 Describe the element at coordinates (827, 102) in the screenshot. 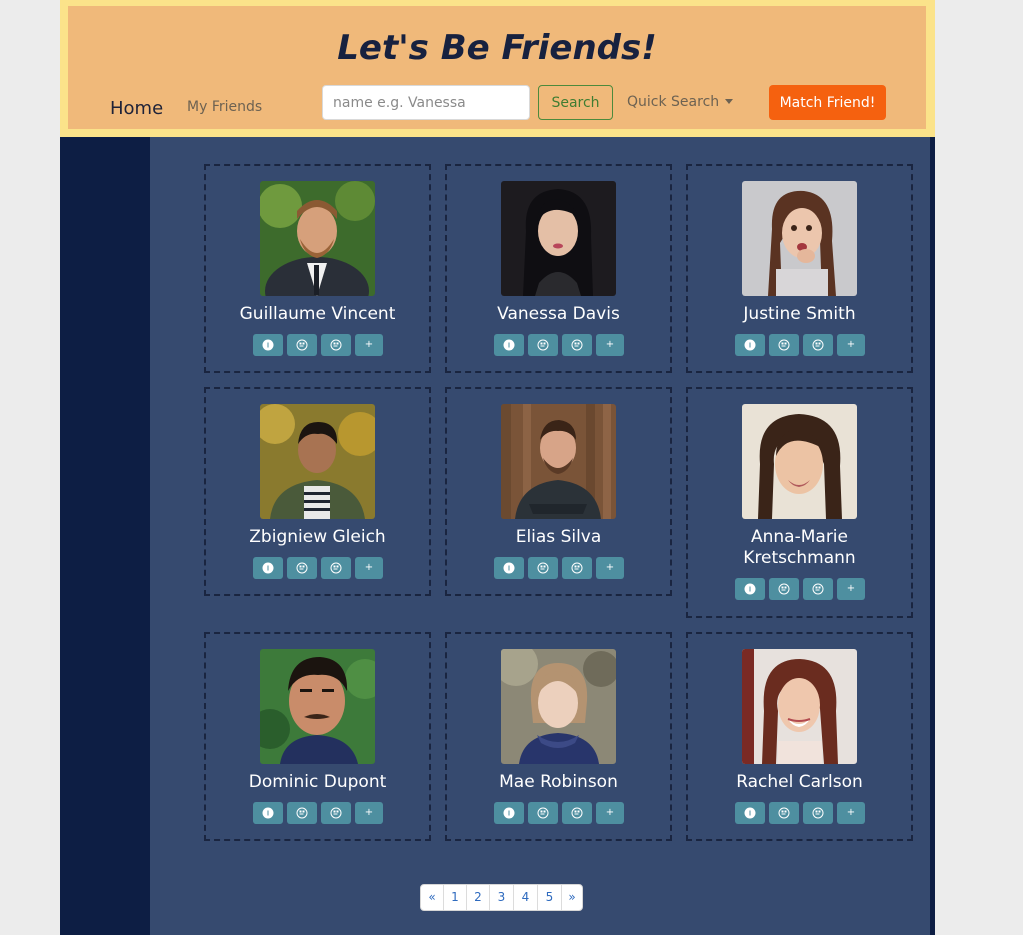

I see `match-friend-button: Match Friend!` at that location.